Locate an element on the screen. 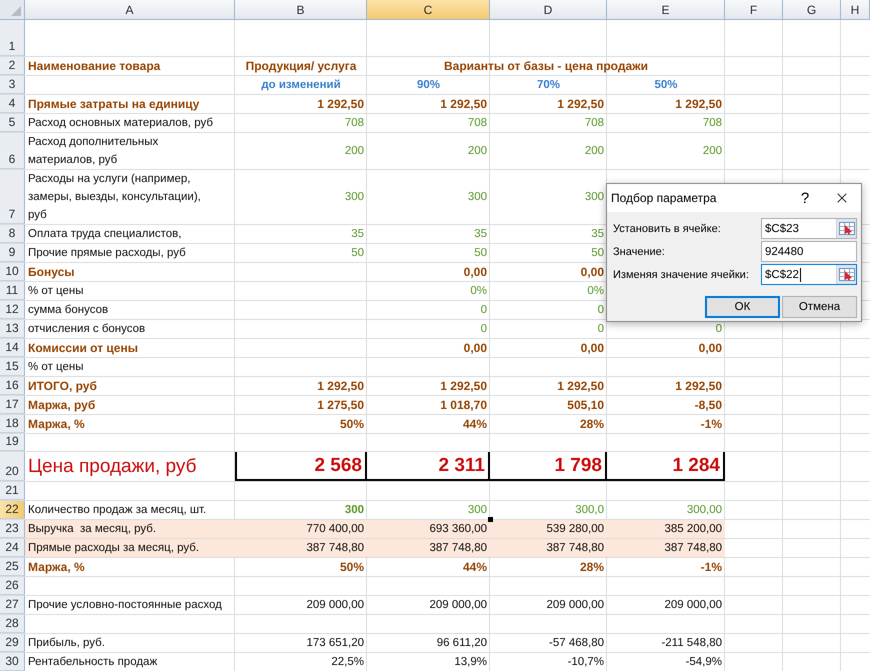  dialog-button: ОК is located at coordinates (742, 307).